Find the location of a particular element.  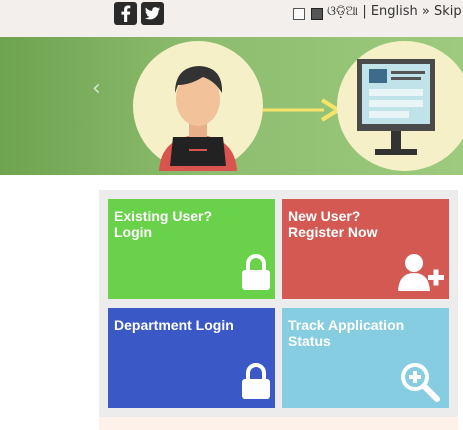

tile-title: Department Login is located at coordinates (174, 325).